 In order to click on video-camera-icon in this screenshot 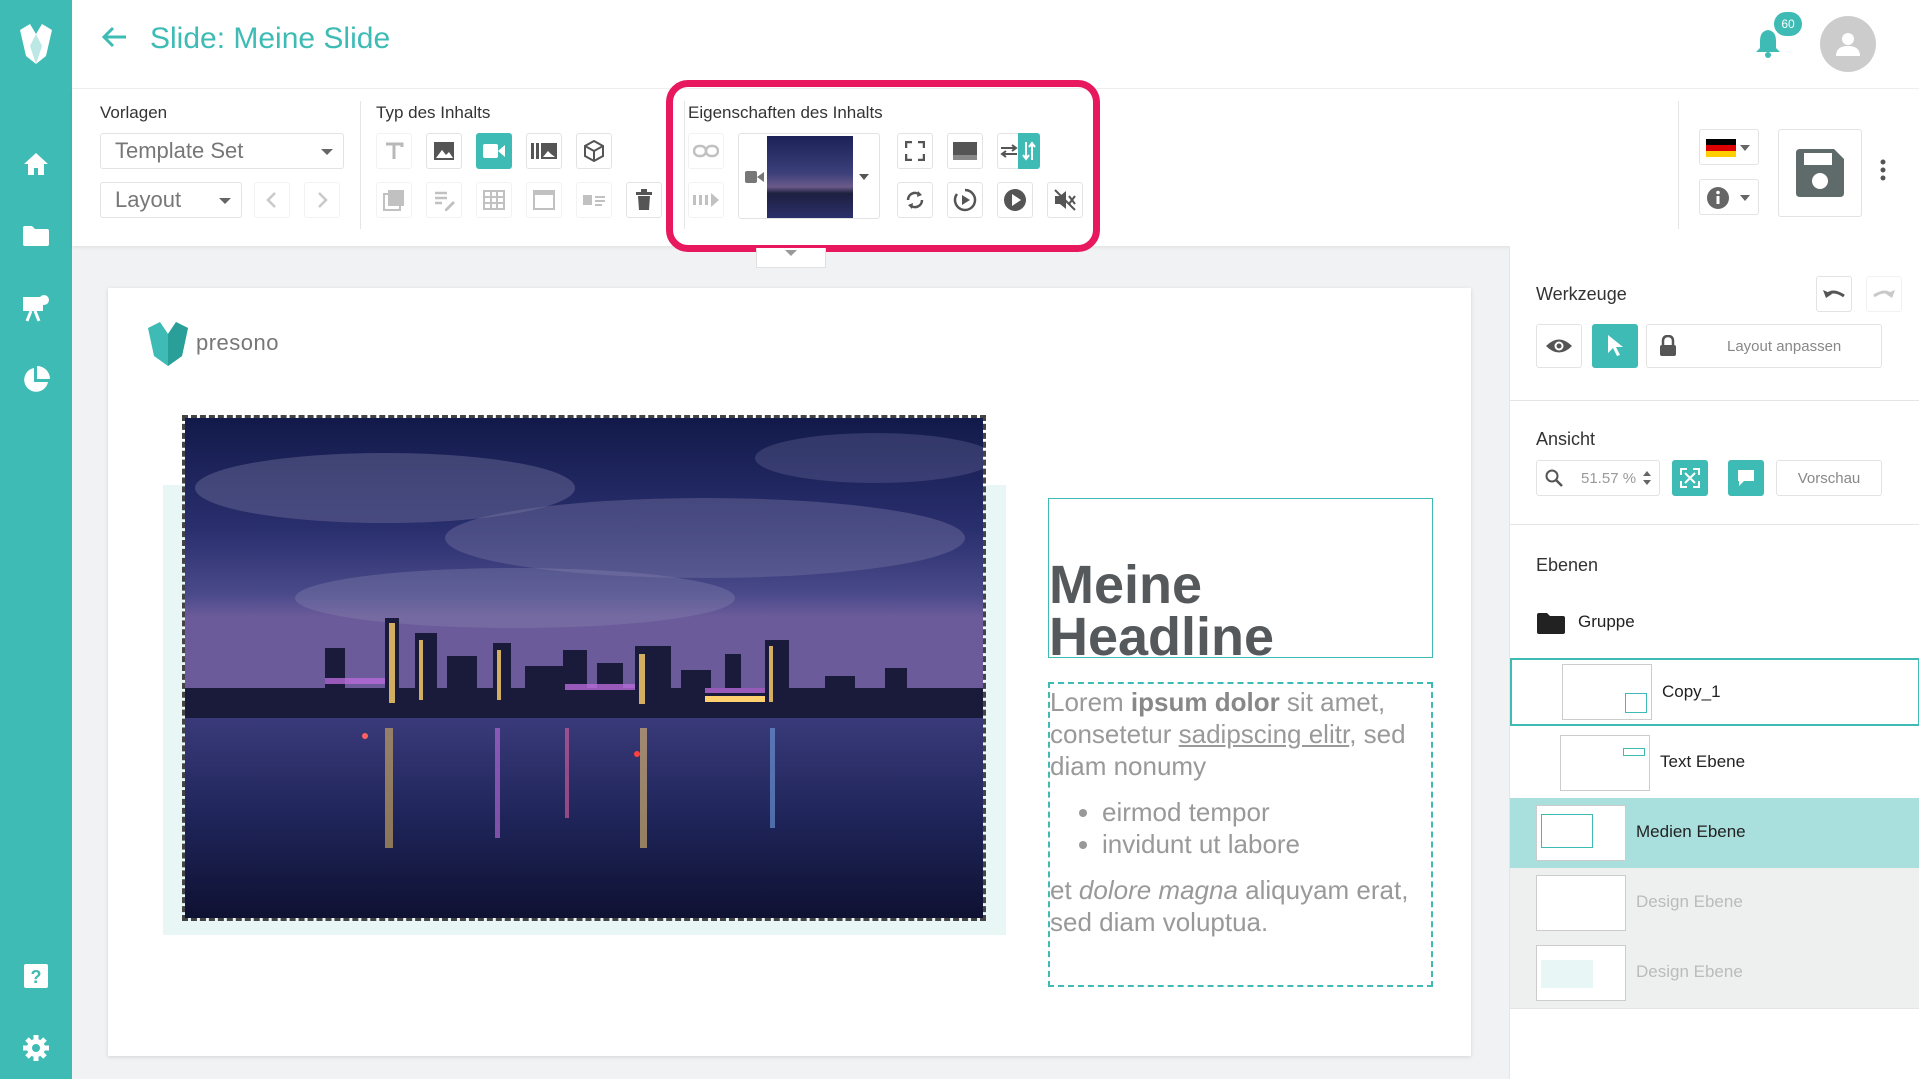, I will do `click(494, 151)`.